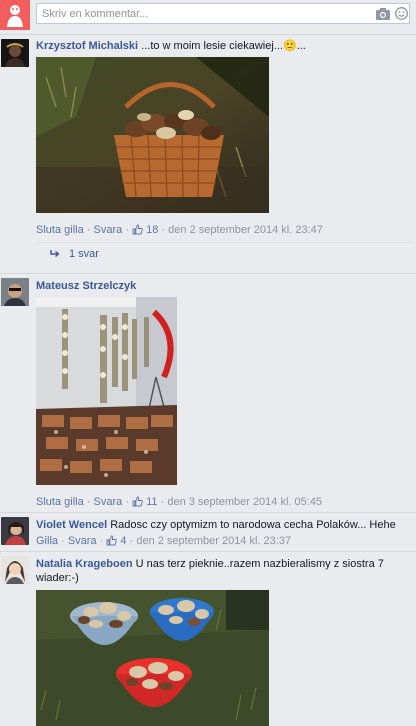 The width and height of the screenshot is (416, 726). I want to click on comment-text-line: Mateusz Strzelczyk, so click(86, 286).